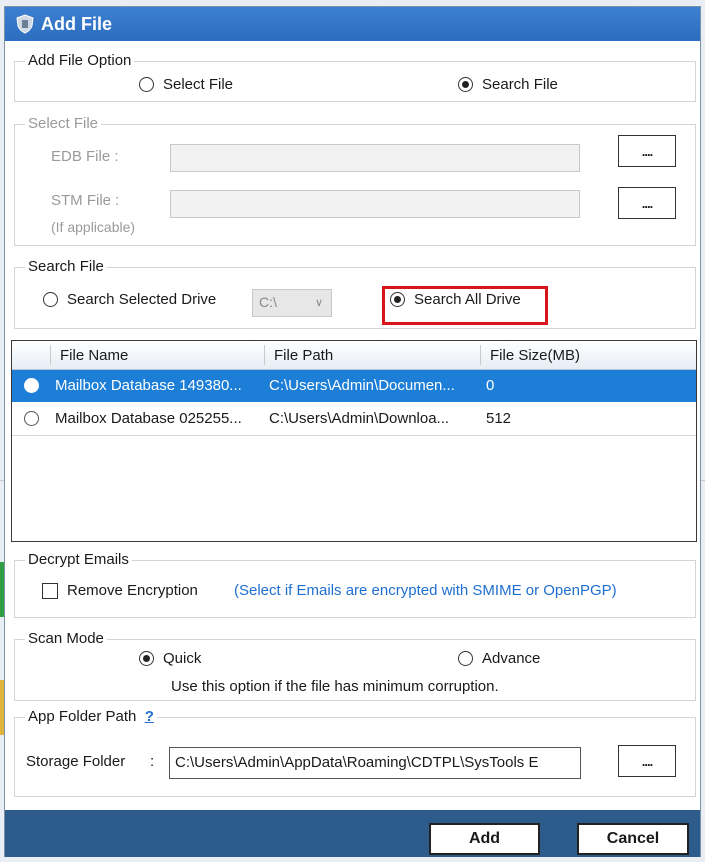 The height and width of the screenshot is (862, 705). What do you see at coordinates (85, 200) in the screenshot?
I see `stm-file-label: STM File :` at bounding box center [85, 200].